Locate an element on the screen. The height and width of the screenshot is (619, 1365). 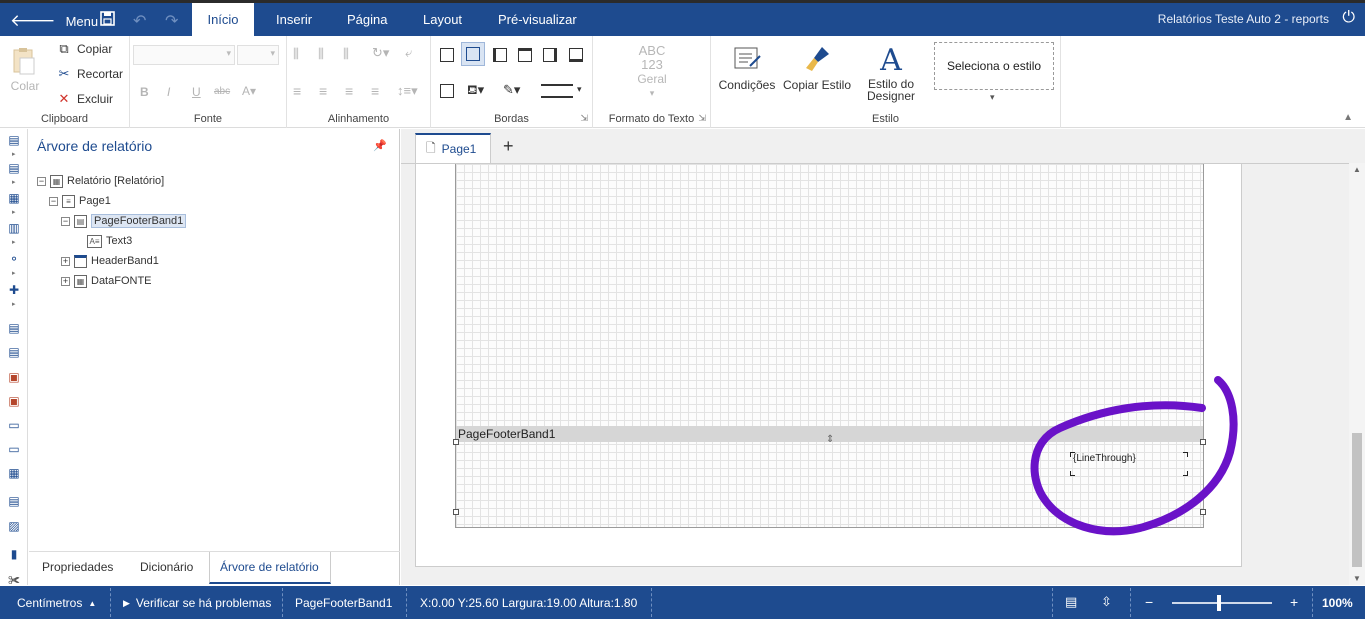
band-icon: ▤ is located at coordinates (14, 140).